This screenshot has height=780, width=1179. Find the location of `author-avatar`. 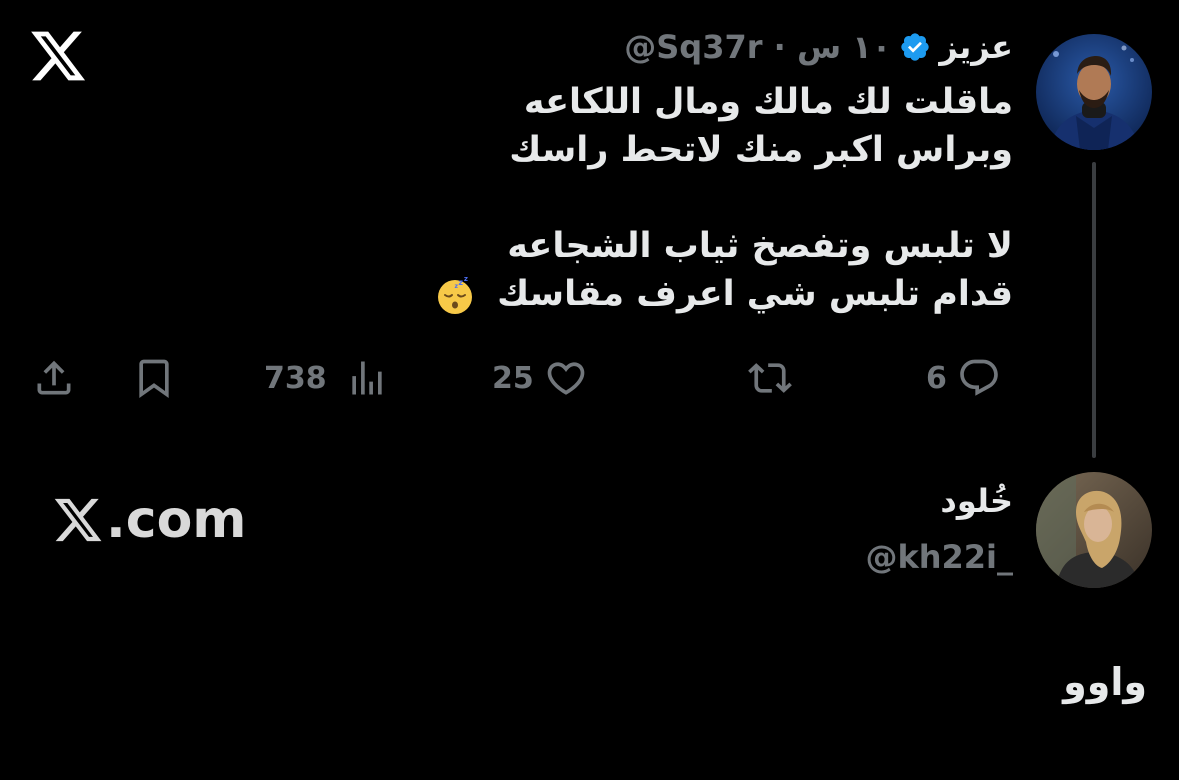

author-avatar is located at coordinates (1094, 92).